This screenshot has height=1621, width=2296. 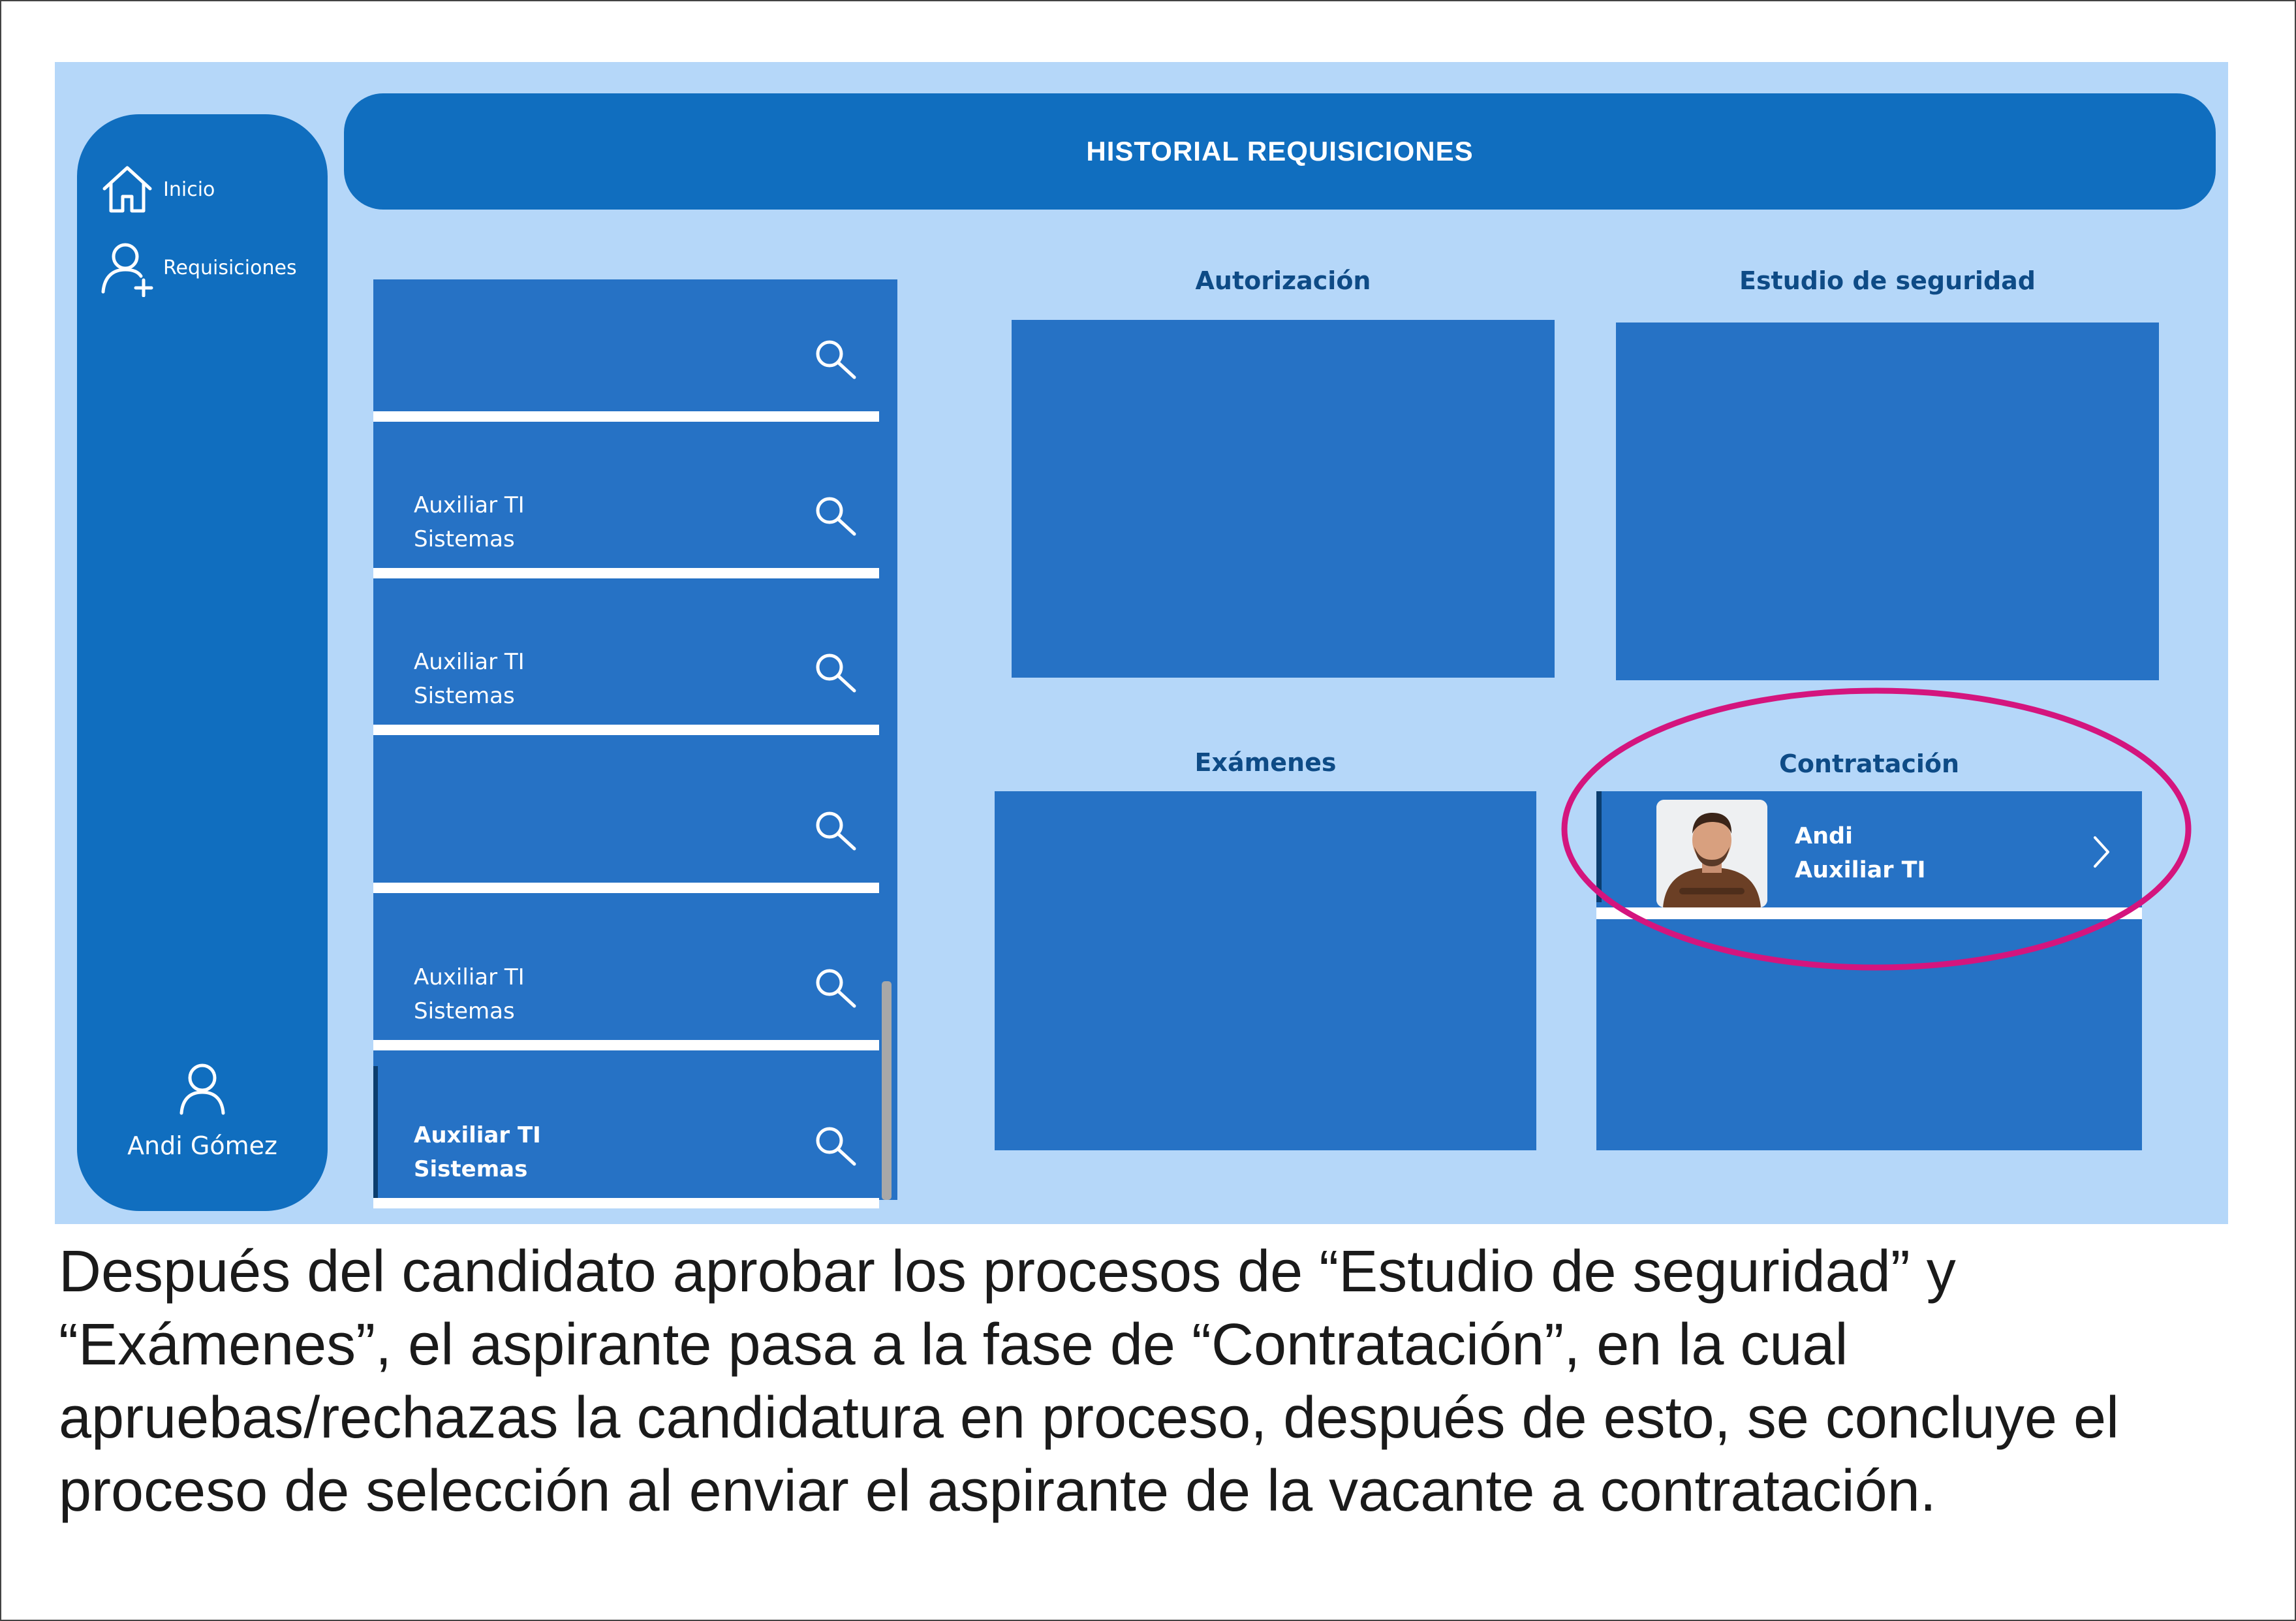 I want to click on estudio-seguridad-panel, so click(x=1887, y=502).